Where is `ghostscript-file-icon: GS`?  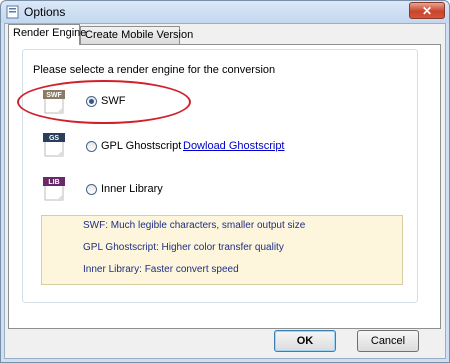 ghostscript-file-icon: GS is located at coordinates (54, 145).